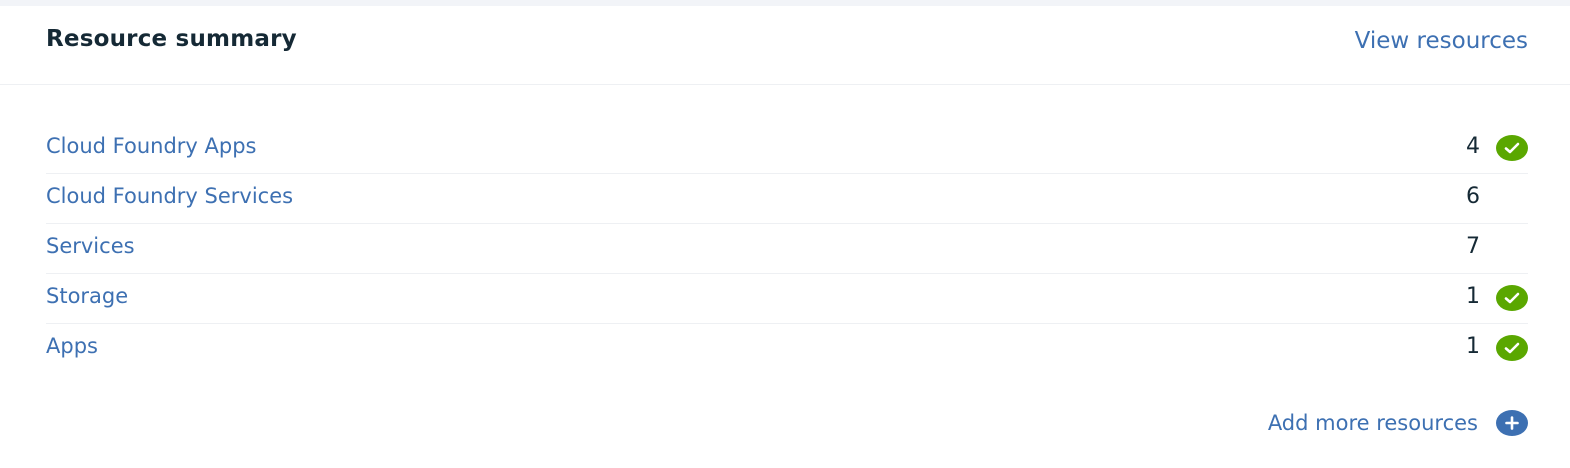  Describe the element at coordinates (1473, 246) in the screenshot. I see `resource-count: 7` at that location.